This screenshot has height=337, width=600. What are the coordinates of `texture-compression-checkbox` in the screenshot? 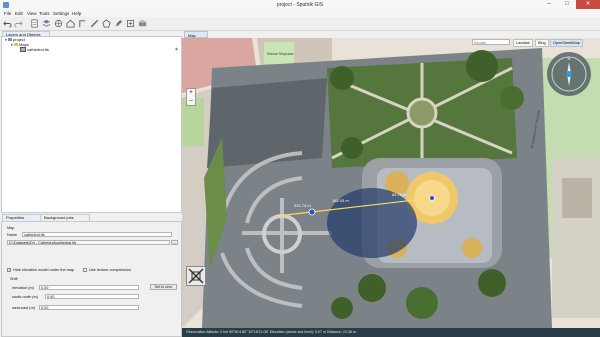 It's located at (85, 270).